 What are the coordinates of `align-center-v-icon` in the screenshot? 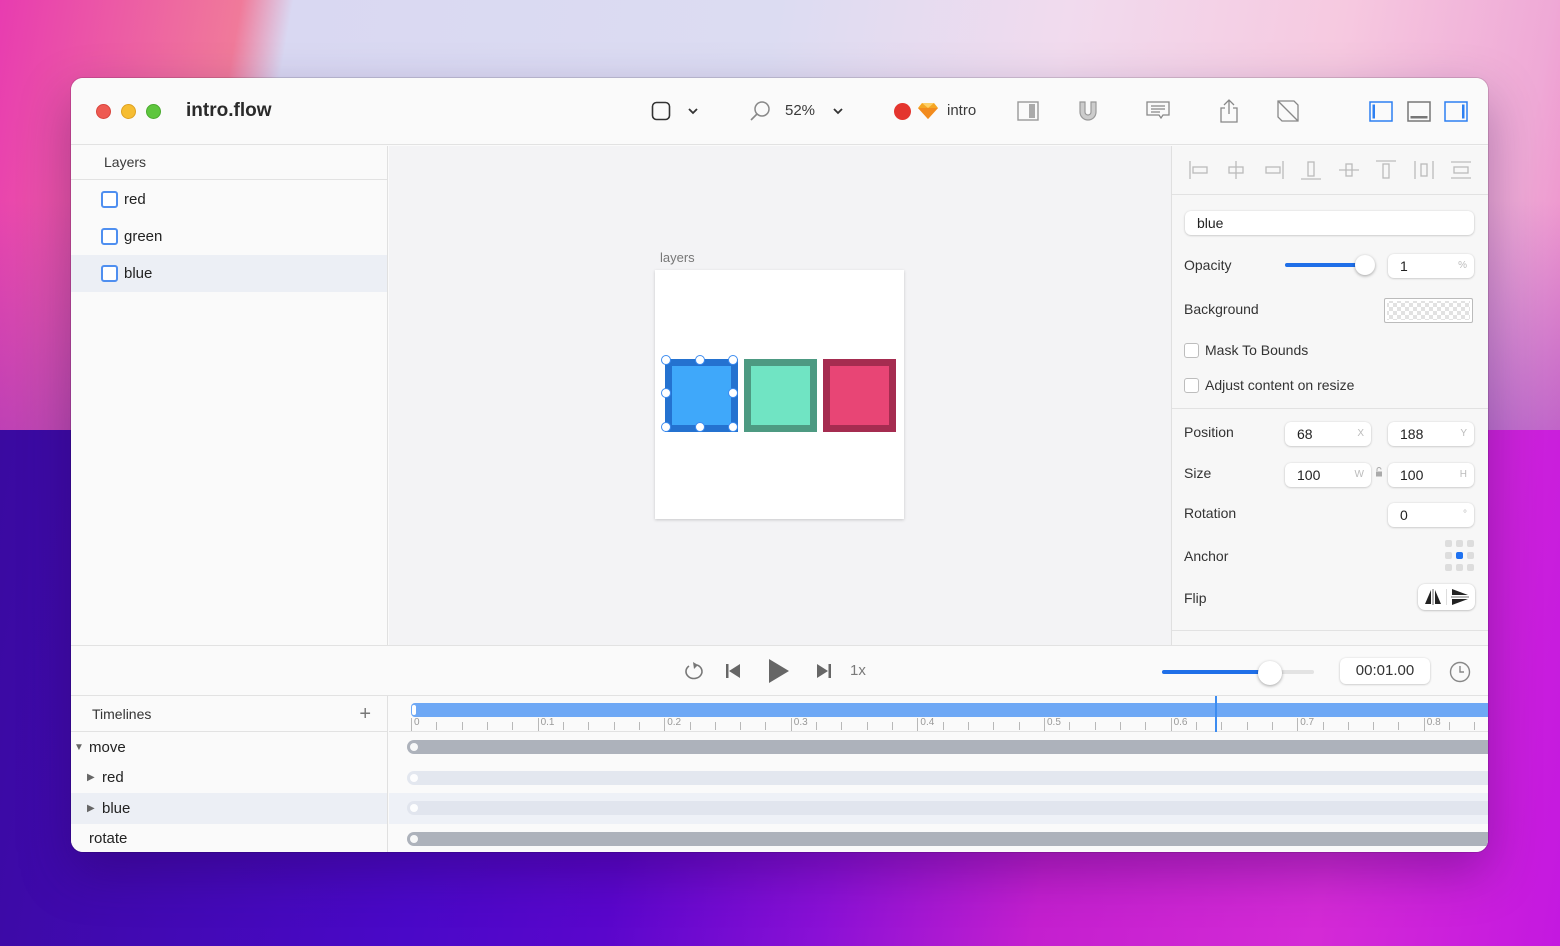 It's located at (1349, 170).